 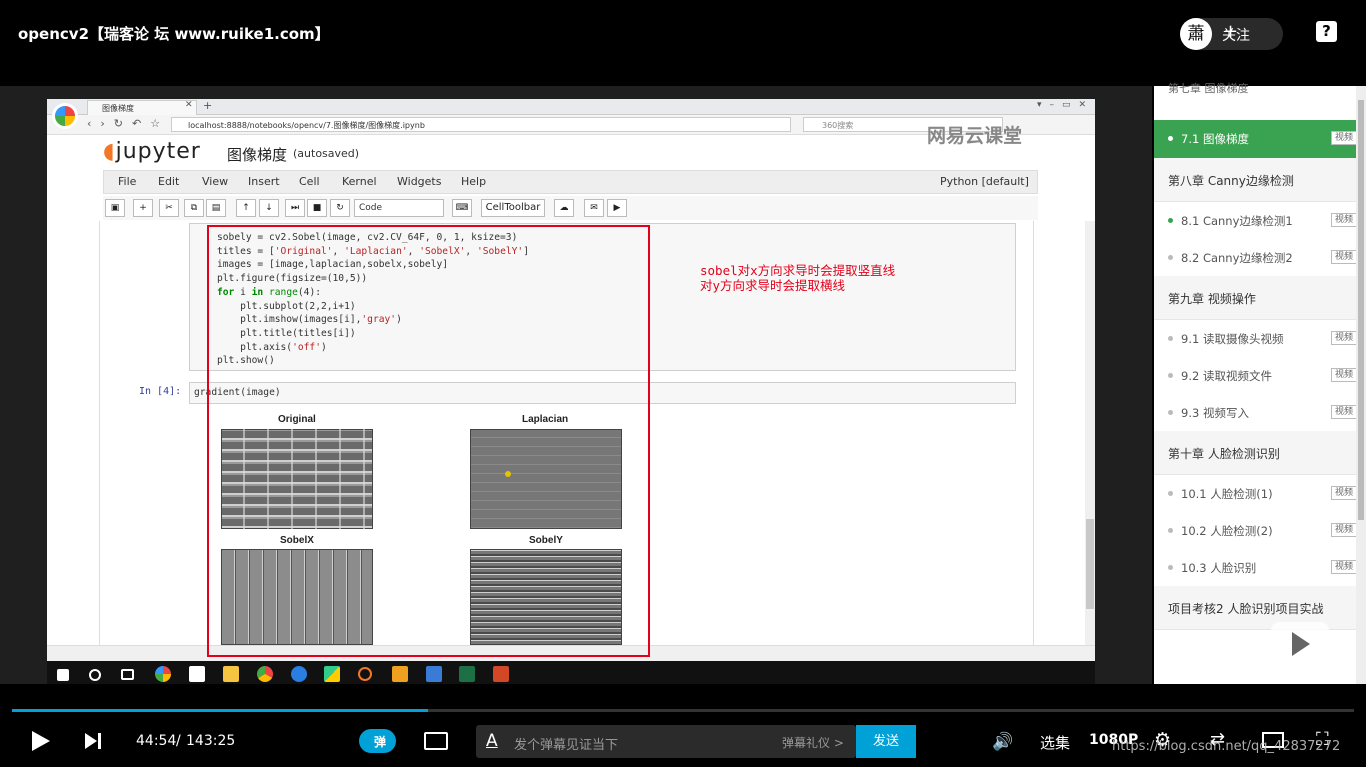 What do you see at coordinates (1090, 564) in the screenshot?
I see `notebook-scroll-thumb` at bounding box center [1090, 564].